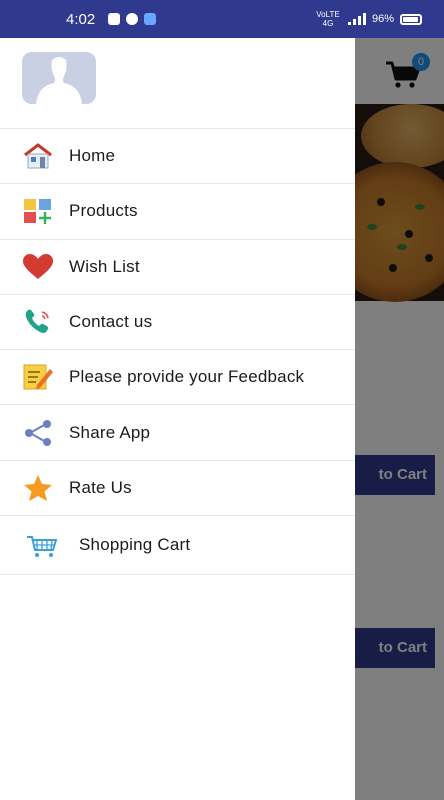 The image size is (444, 800). I want to click on avatar, so click(59, 78).